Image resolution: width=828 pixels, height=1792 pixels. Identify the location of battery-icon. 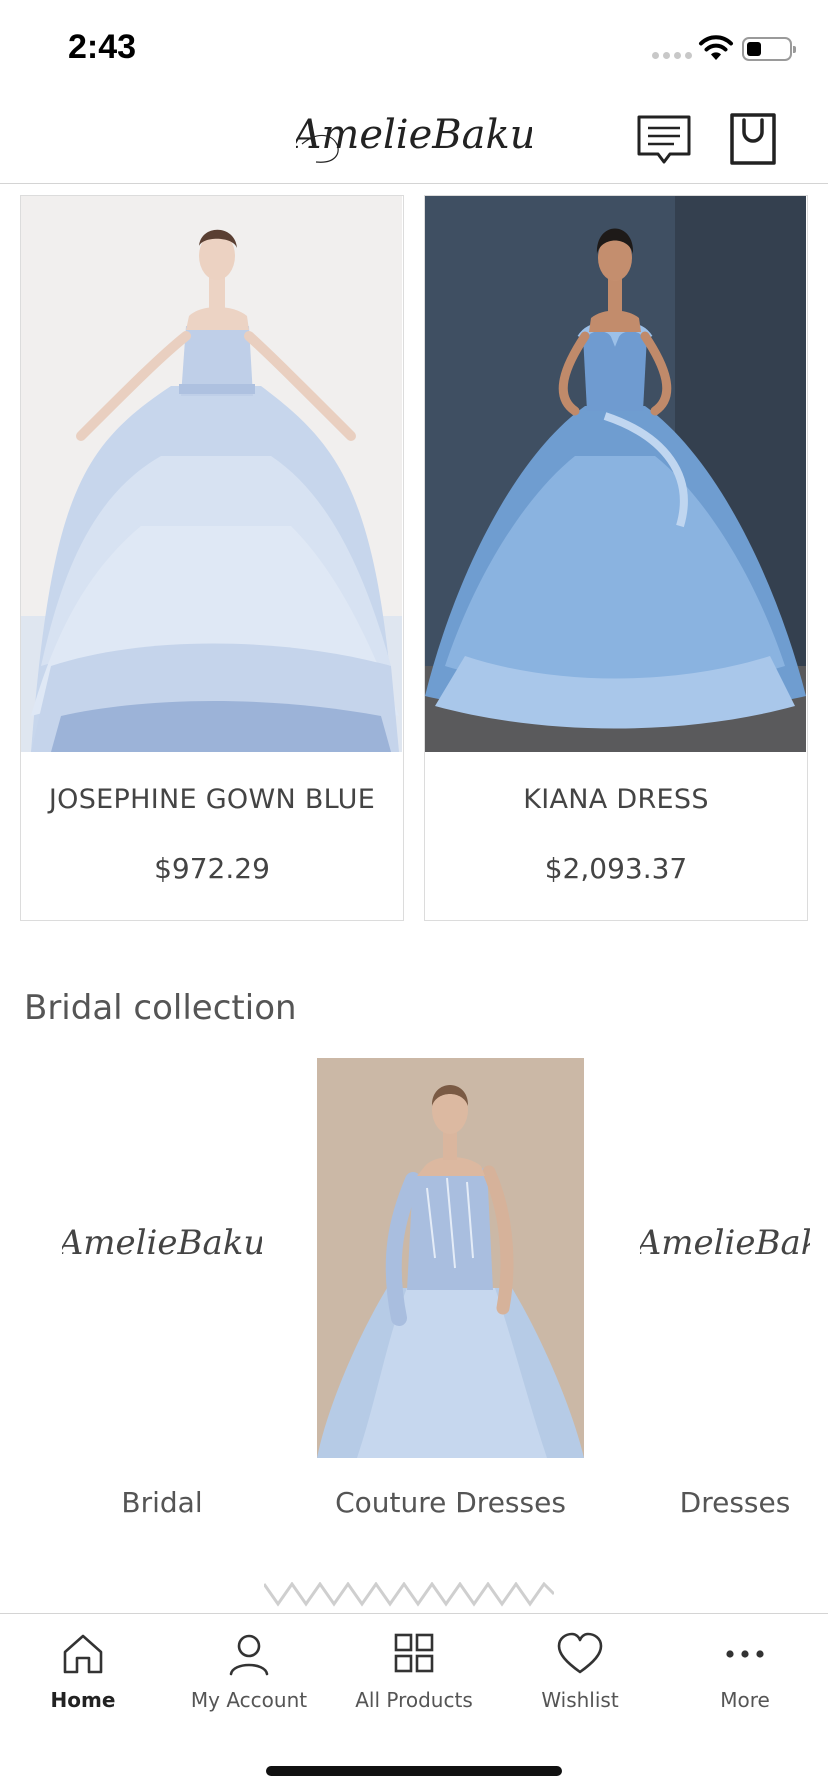
(769, 49).